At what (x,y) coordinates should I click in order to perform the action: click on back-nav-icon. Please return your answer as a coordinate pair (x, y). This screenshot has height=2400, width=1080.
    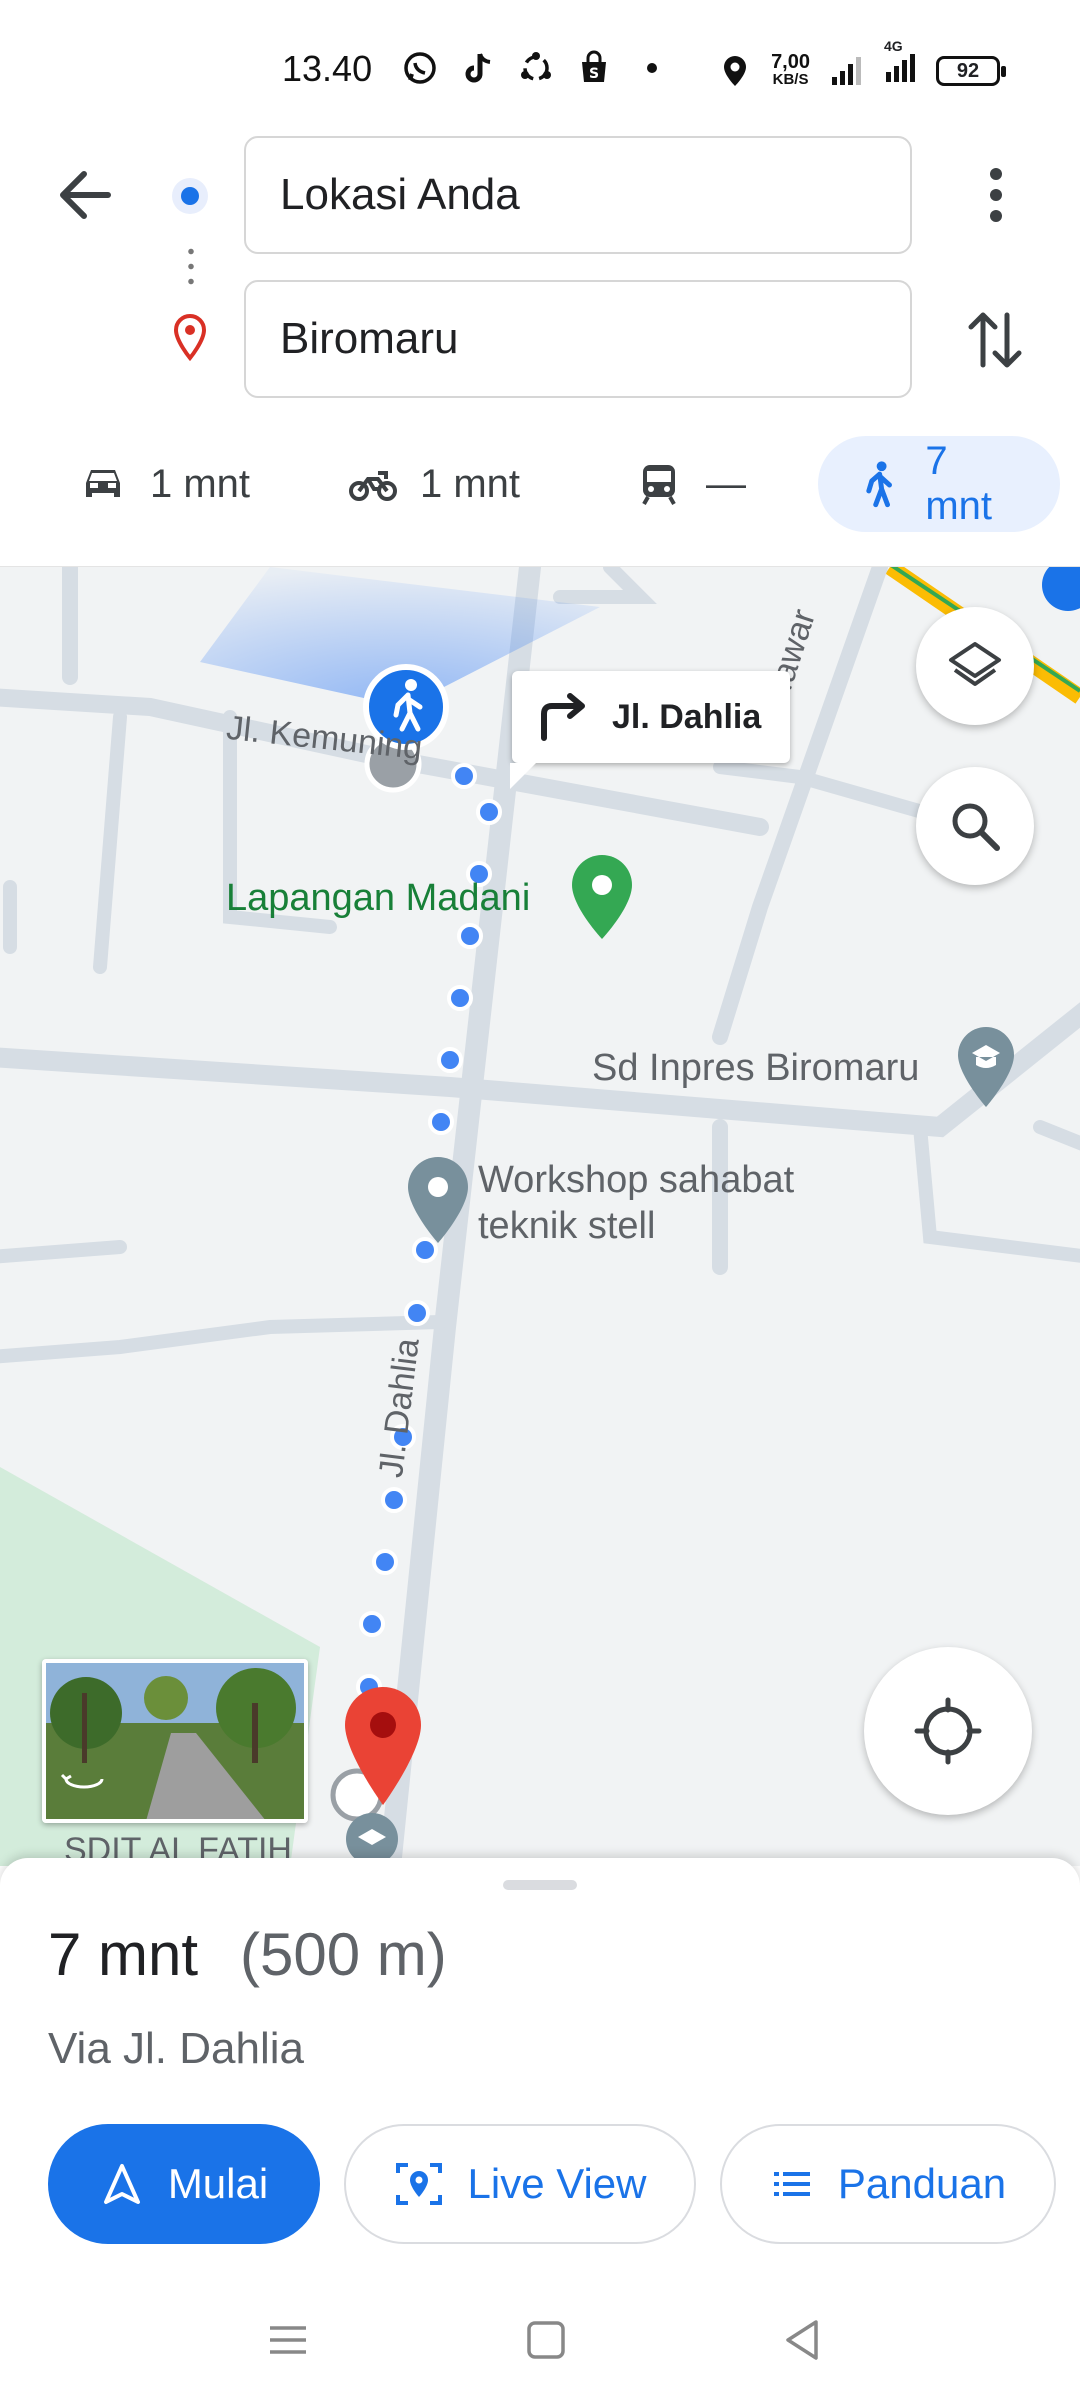
    Looking at the image, I should click on (802, 2340).